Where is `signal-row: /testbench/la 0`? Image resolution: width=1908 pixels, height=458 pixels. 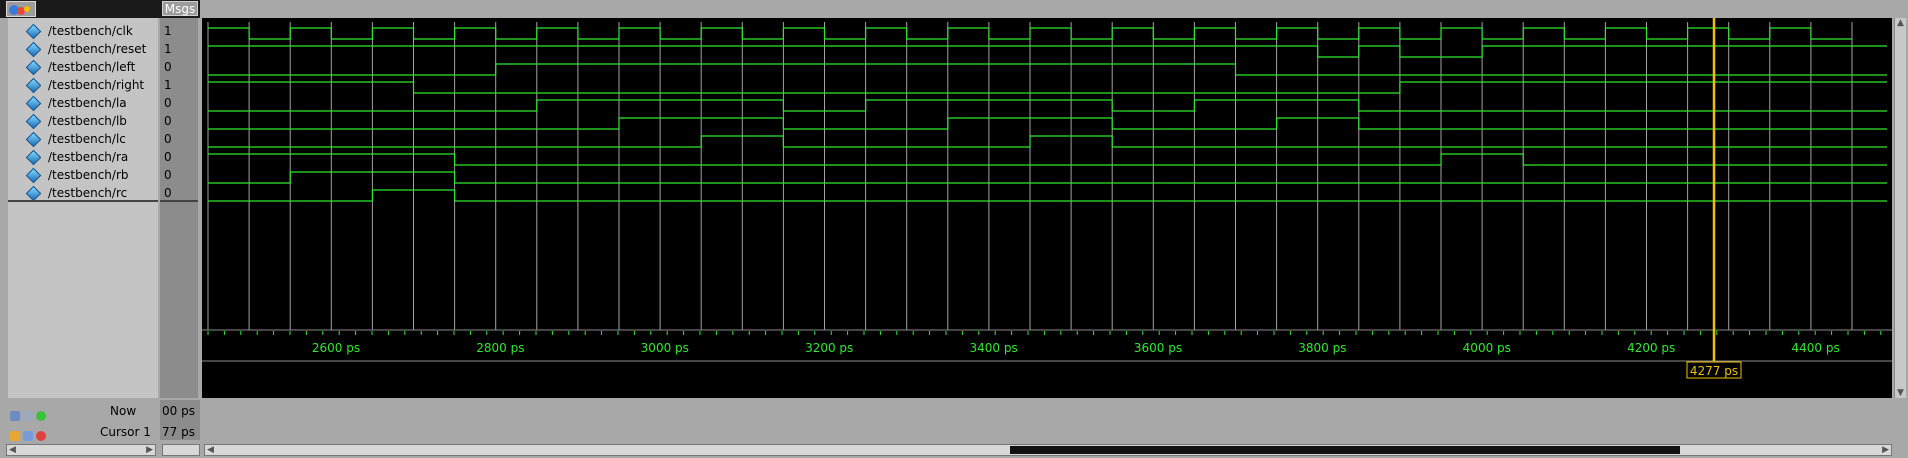
signal-row: /testbench/la 0 is located at coordinates (100, 104).